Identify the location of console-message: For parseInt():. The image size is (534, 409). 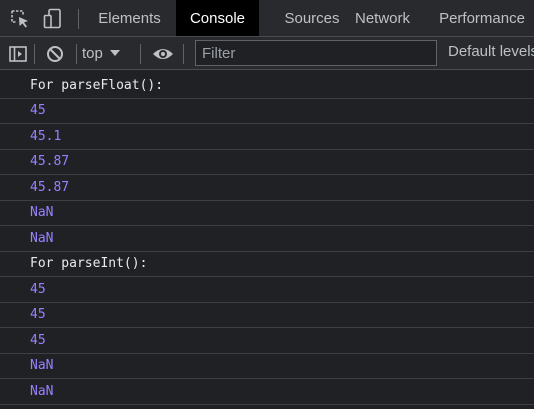
(267, 264).